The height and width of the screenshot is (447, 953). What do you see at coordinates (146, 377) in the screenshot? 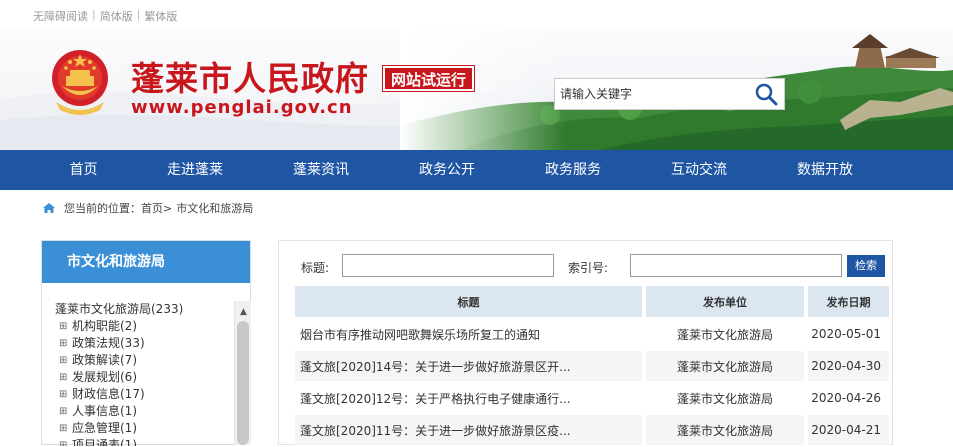
I see `tree-item: ⊞ 发展规划(6)` at bounding box center [146, 377].